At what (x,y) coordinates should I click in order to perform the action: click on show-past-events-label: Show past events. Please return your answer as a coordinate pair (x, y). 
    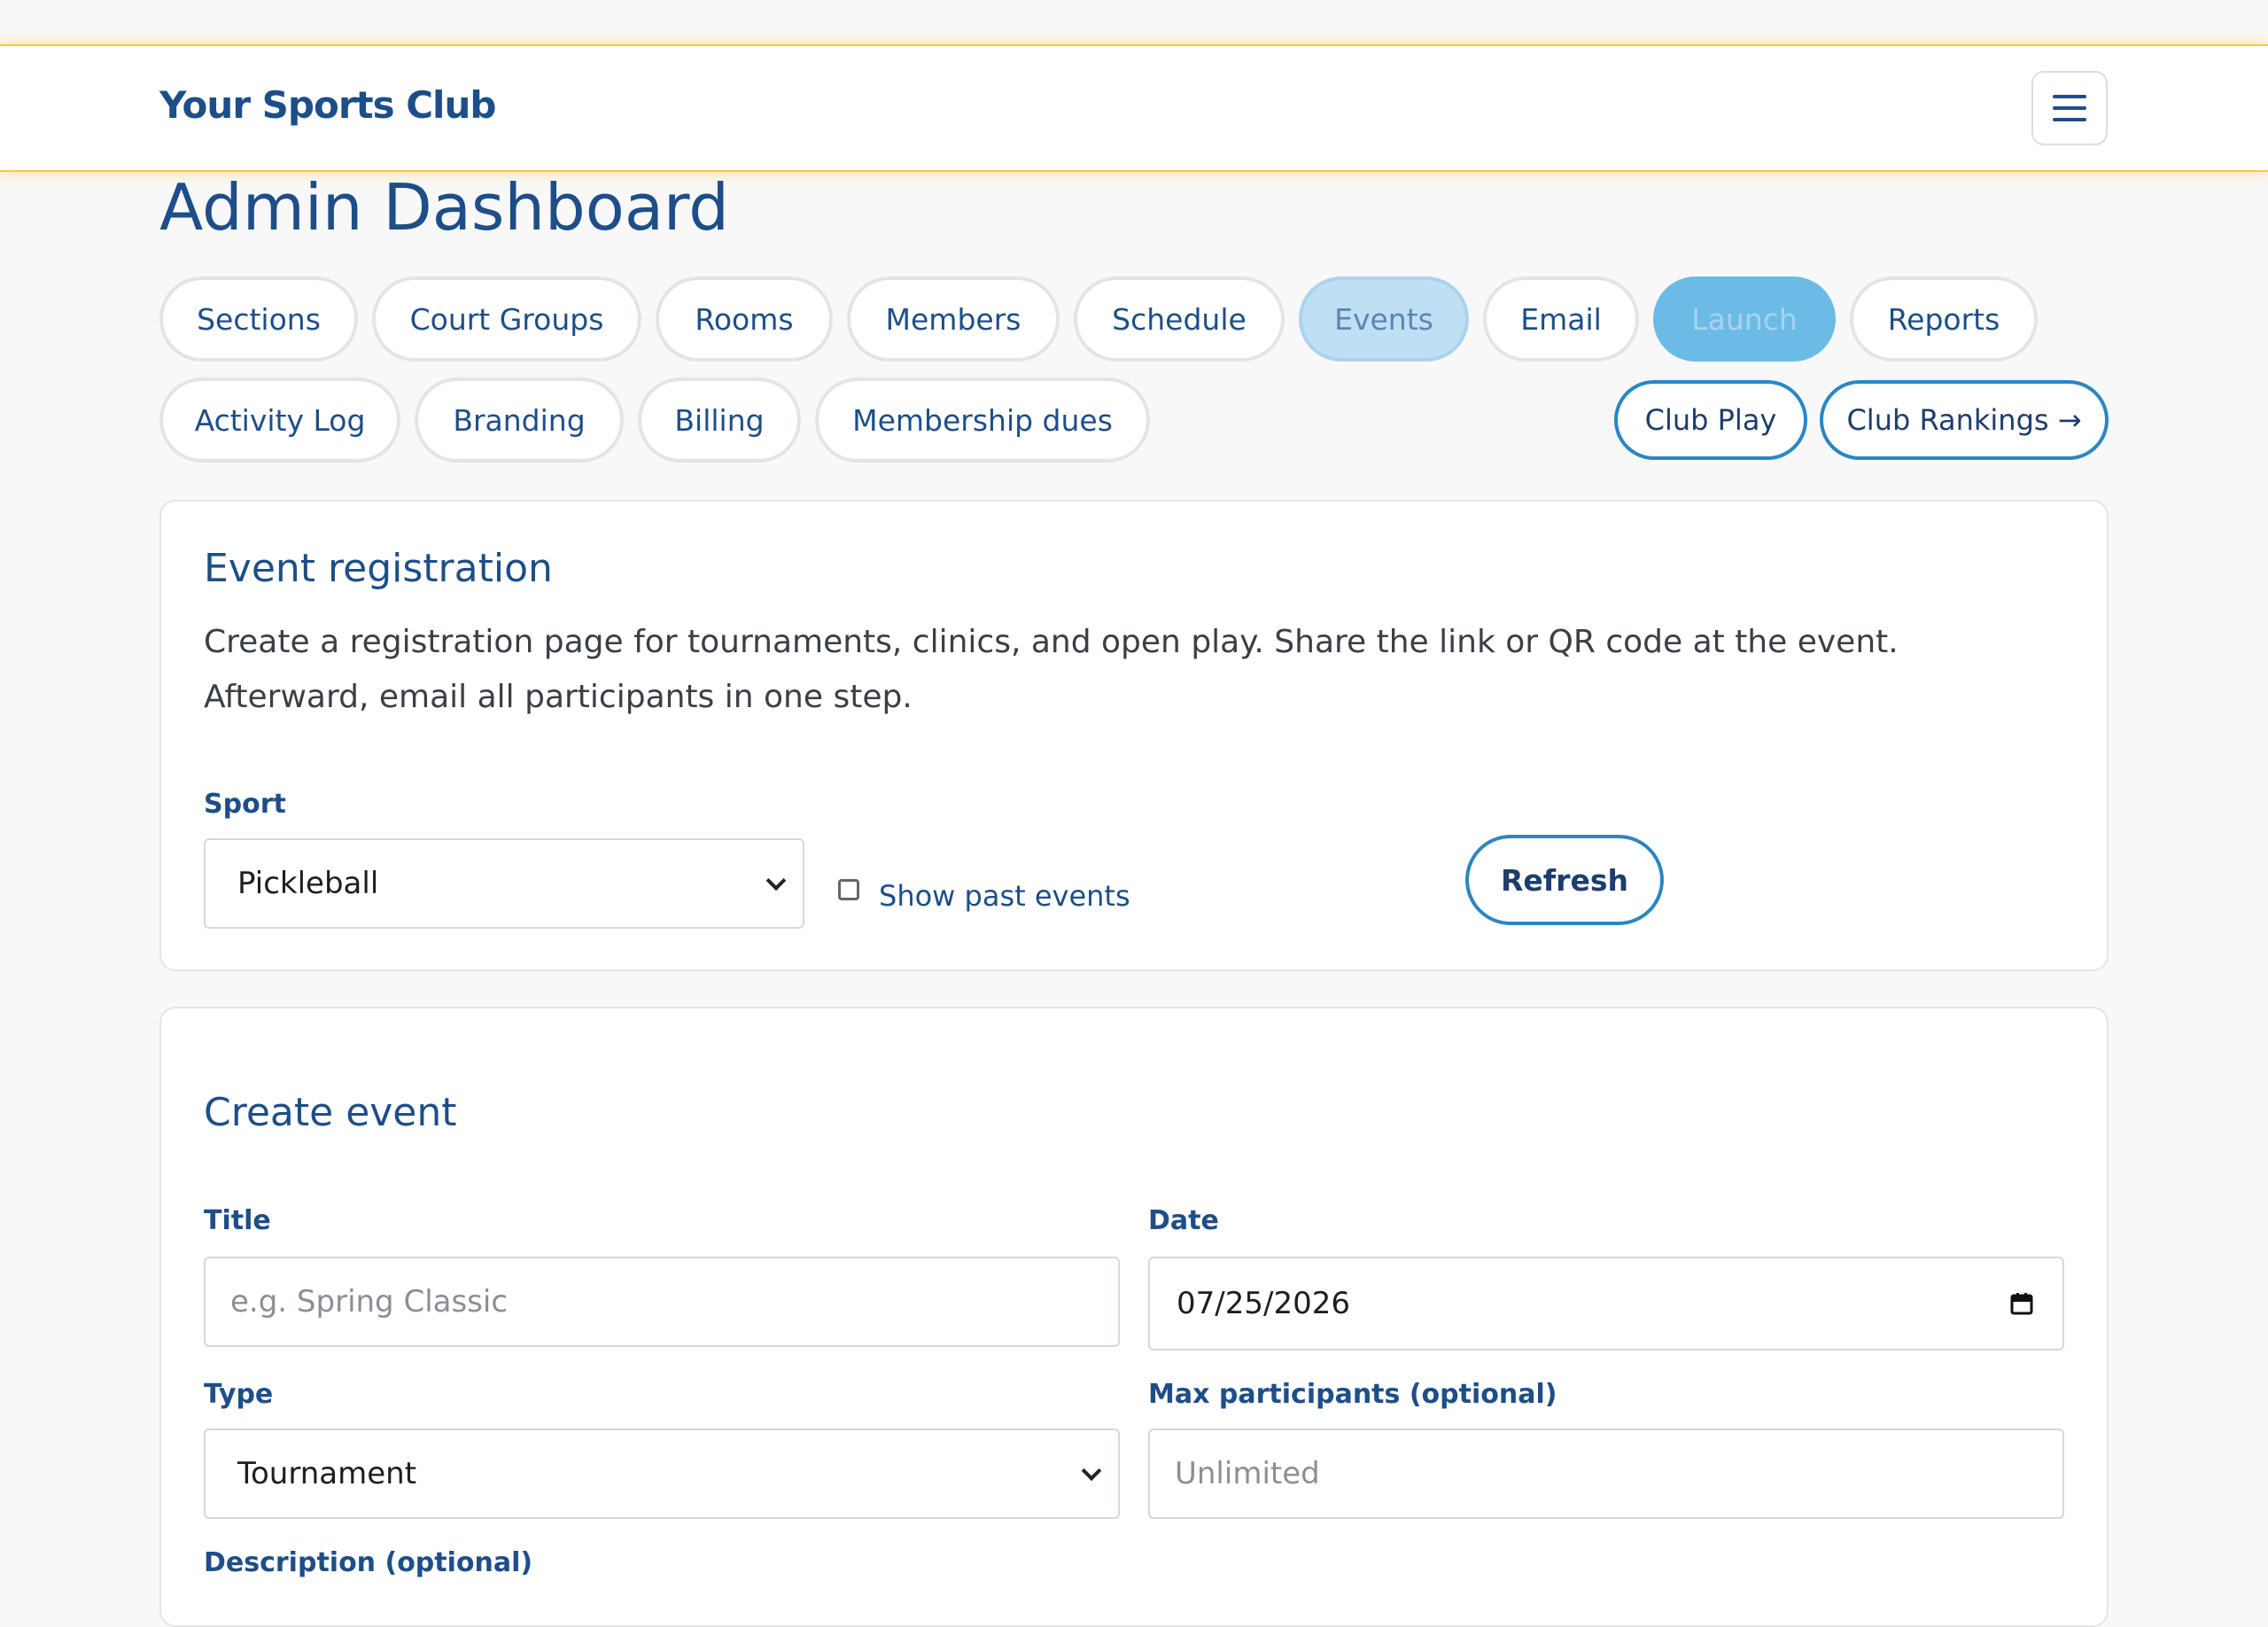
    Looking at the image, I should click on (1004, 896).